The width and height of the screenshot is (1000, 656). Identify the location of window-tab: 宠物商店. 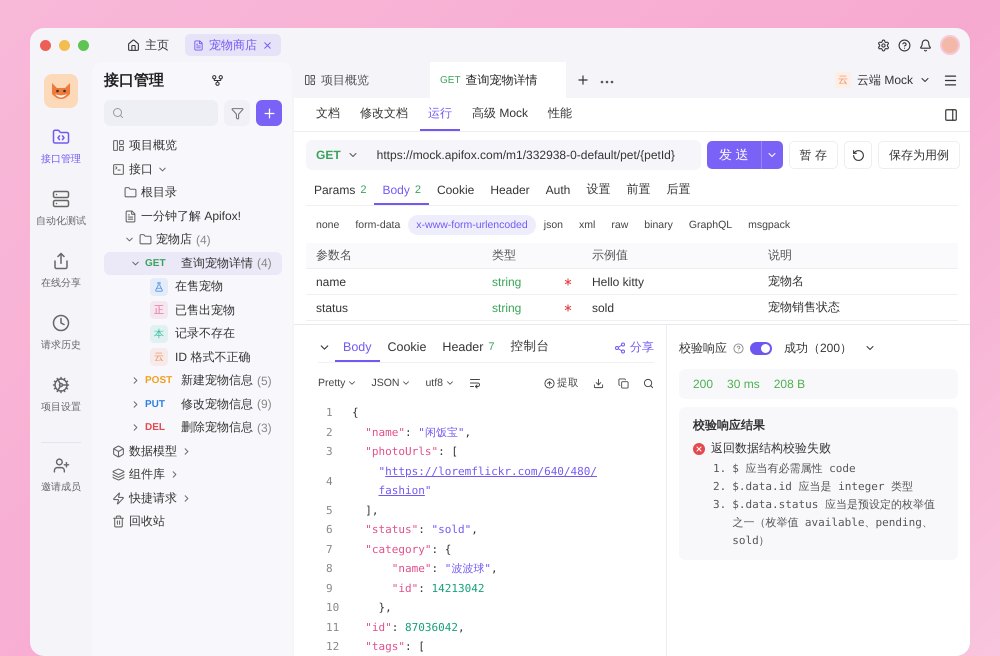
(233, 45).